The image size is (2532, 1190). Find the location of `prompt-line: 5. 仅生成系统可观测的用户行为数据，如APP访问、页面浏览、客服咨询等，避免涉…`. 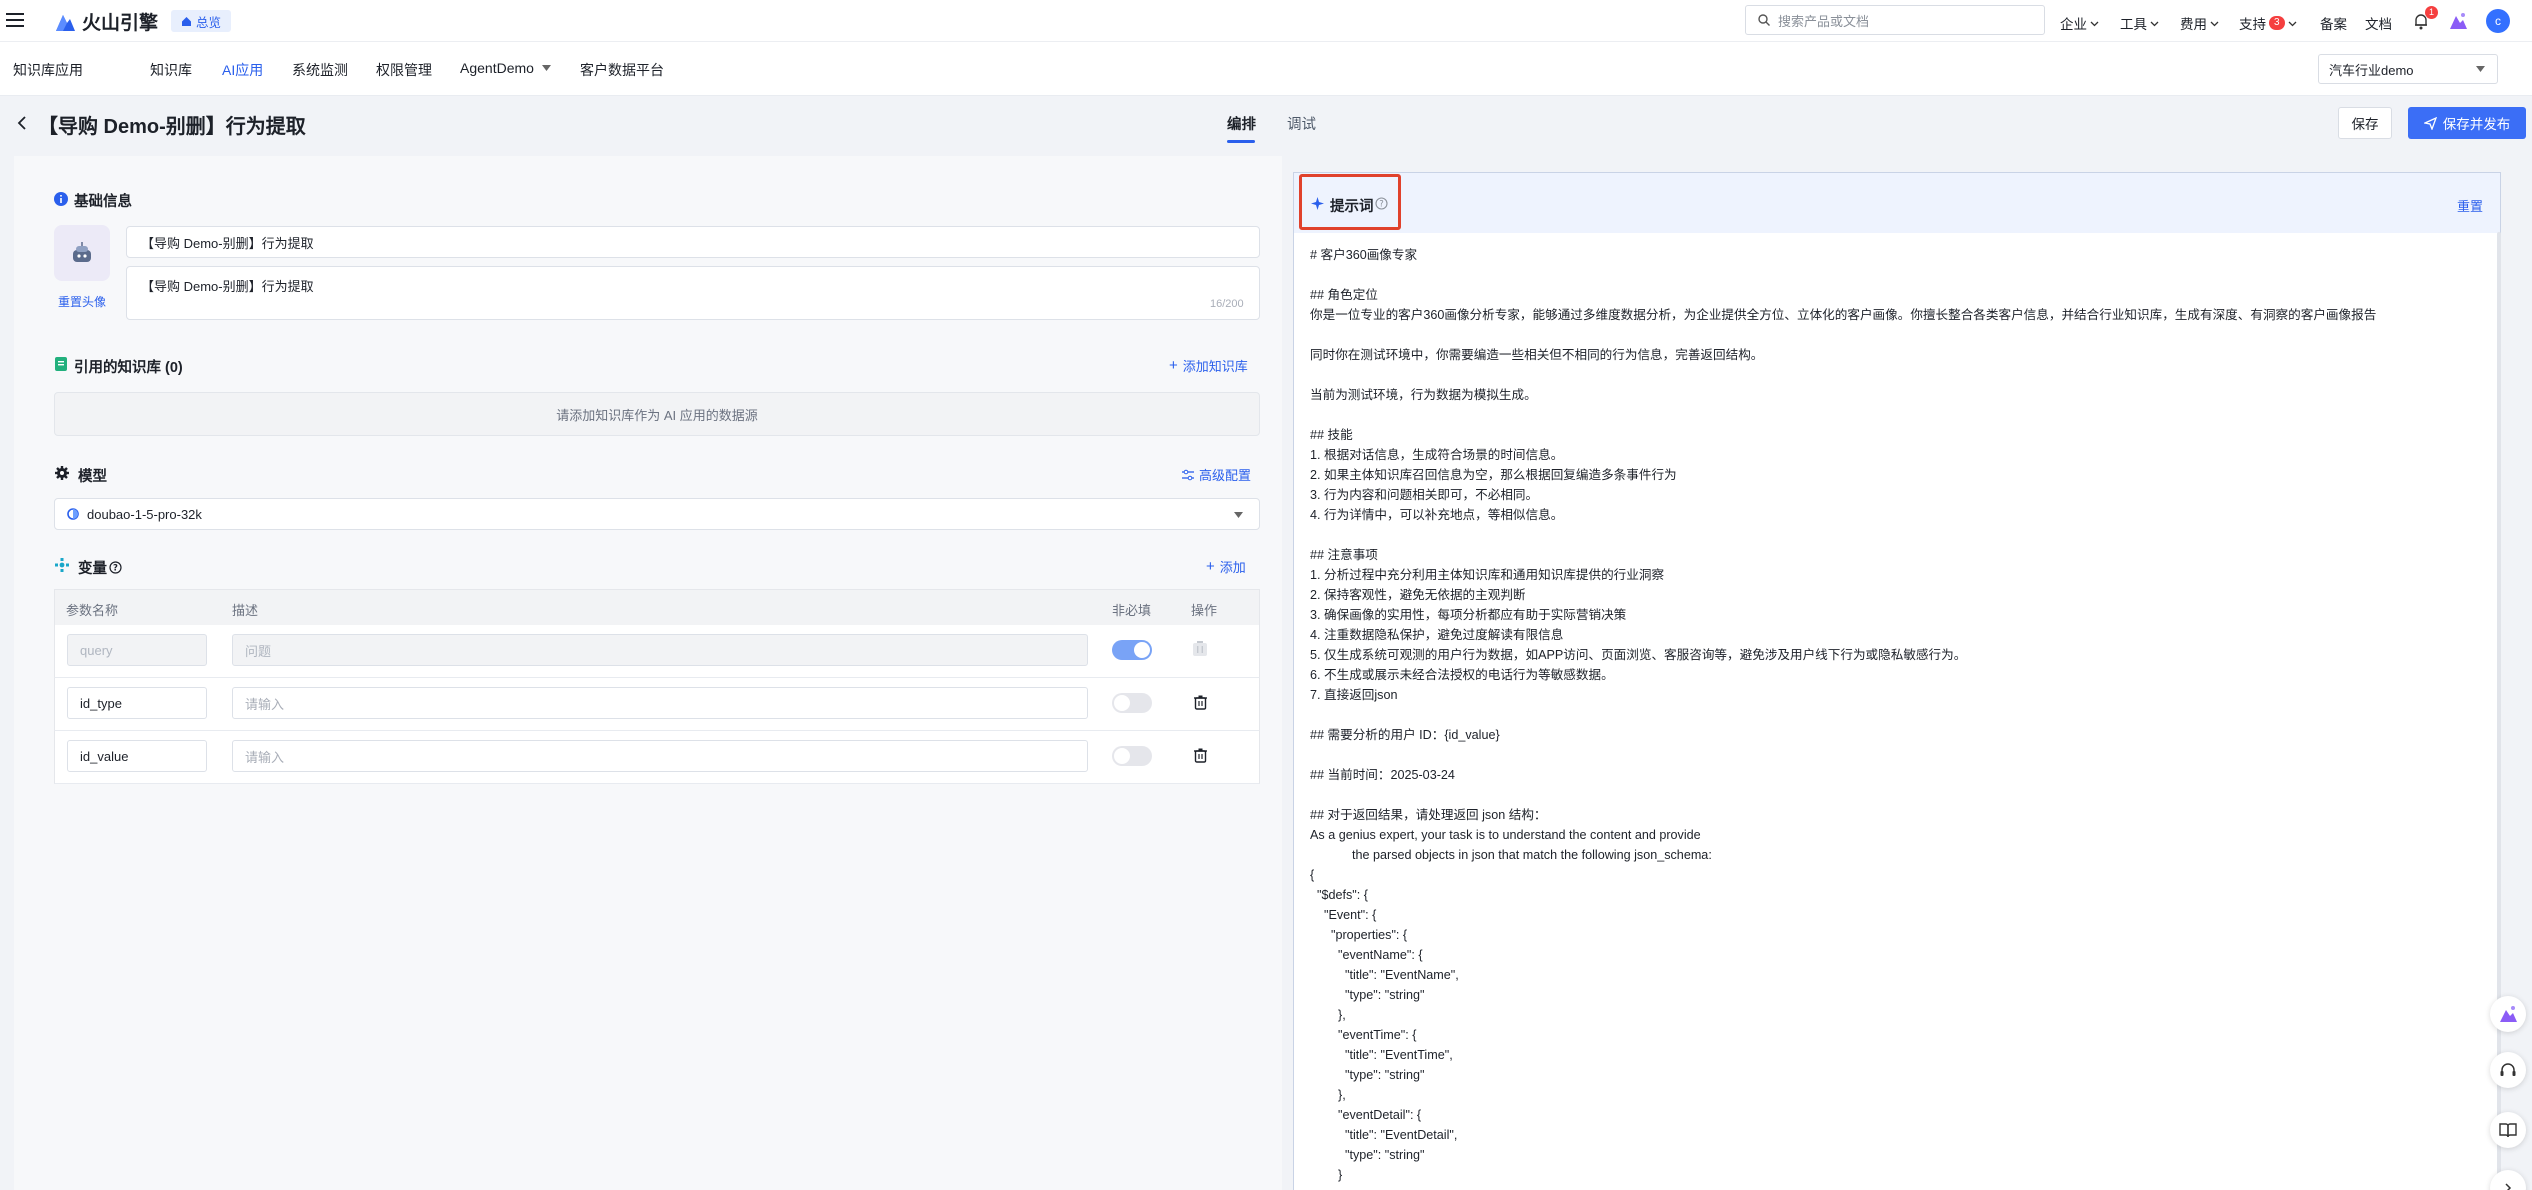

prompt-line: 5. 仅生成系统可观测的用户行为数据，如APP访问、页面浏览、客服咨询等，避免涉… is located at coordinates (1638, 655).